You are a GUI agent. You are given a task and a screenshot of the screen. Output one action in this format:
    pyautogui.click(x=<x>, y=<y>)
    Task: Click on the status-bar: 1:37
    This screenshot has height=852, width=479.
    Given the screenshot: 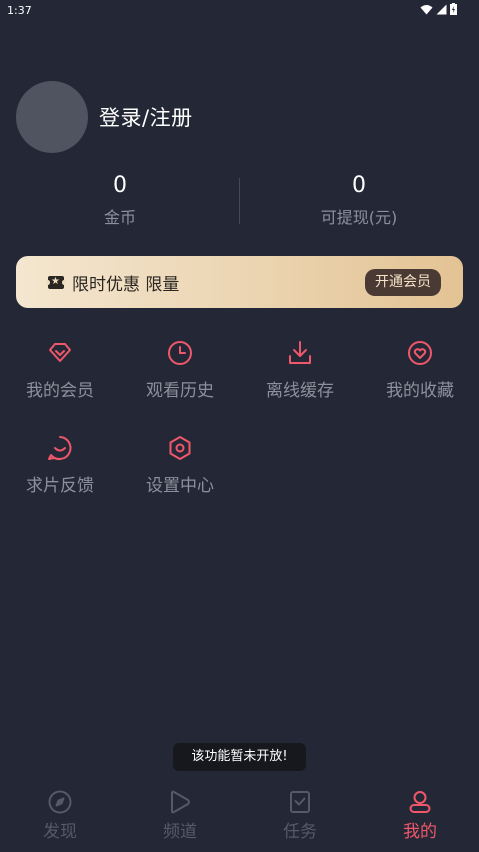 What is the action you would take?
    pyautogui.click(x=239, y=11)
    